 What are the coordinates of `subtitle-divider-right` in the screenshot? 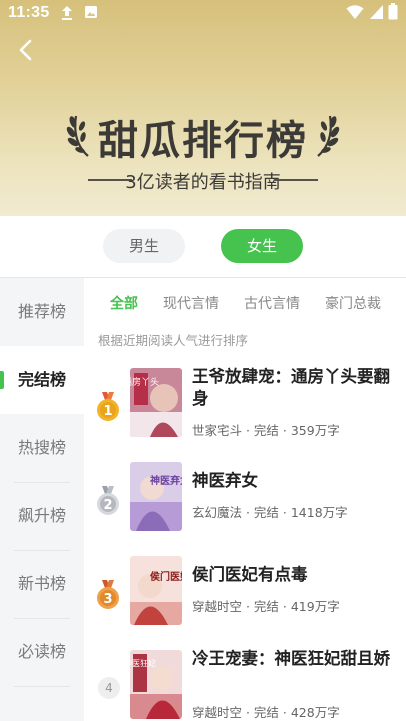 It's located at (296, 180).